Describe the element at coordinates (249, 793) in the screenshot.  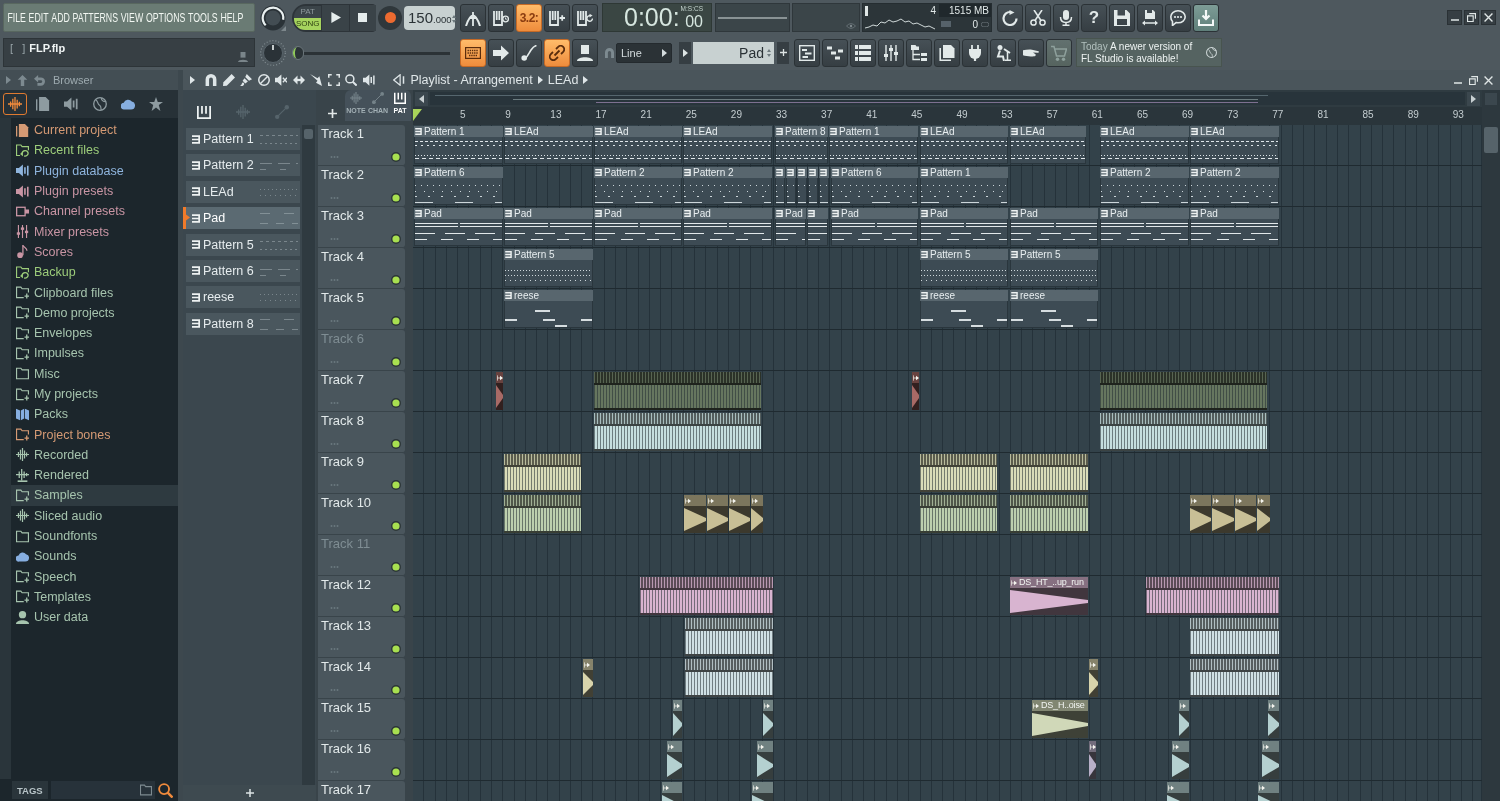
I see `plus-icon` at that location.